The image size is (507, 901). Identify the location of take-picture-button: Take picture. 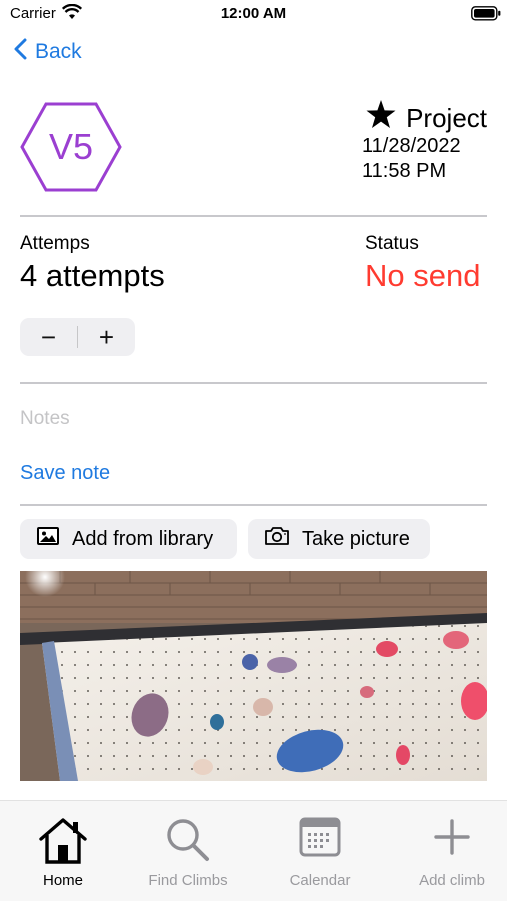
(339, 539).